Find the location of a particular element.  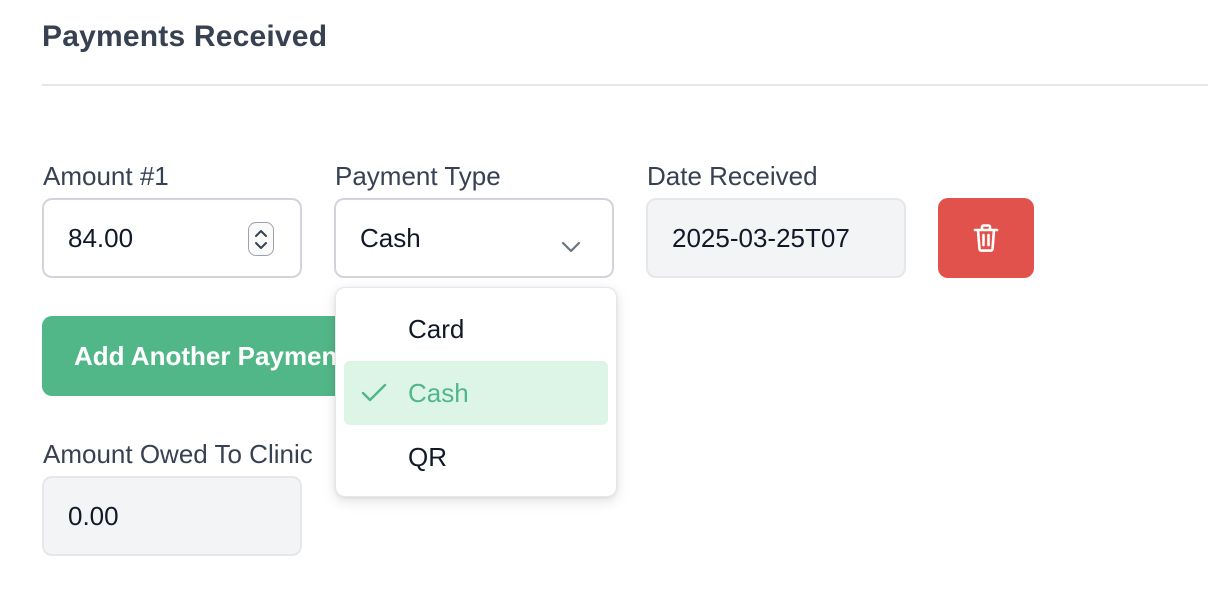

check-icon is located at coordinates (374, 395).